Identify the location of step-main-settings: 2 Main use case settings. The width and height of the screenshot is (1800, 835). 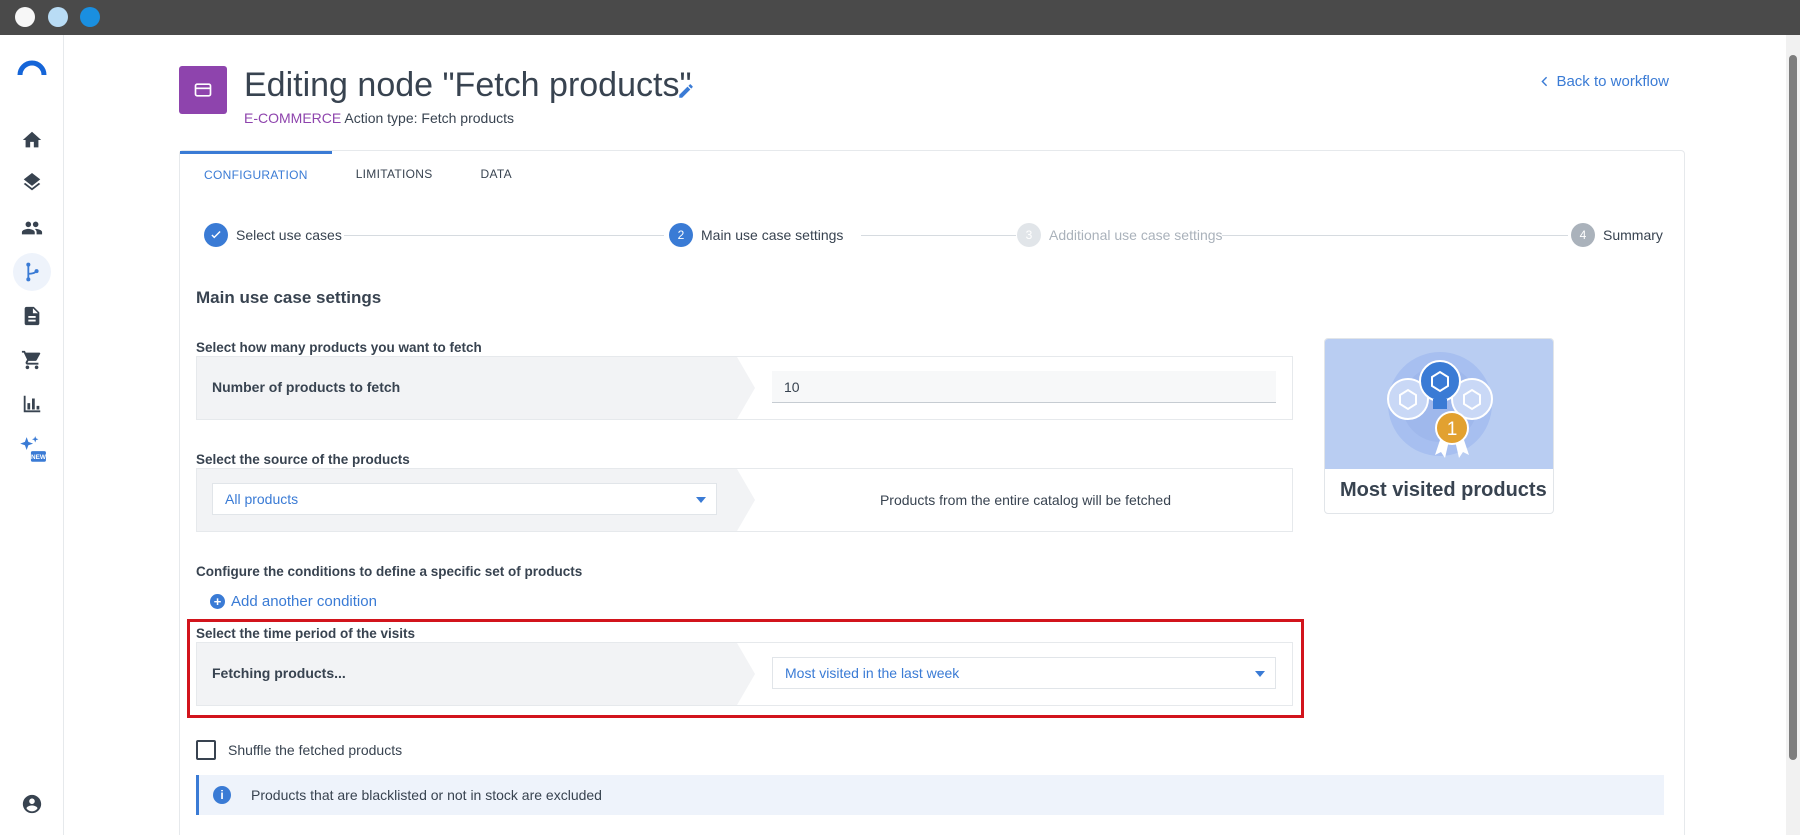
(756, 235).